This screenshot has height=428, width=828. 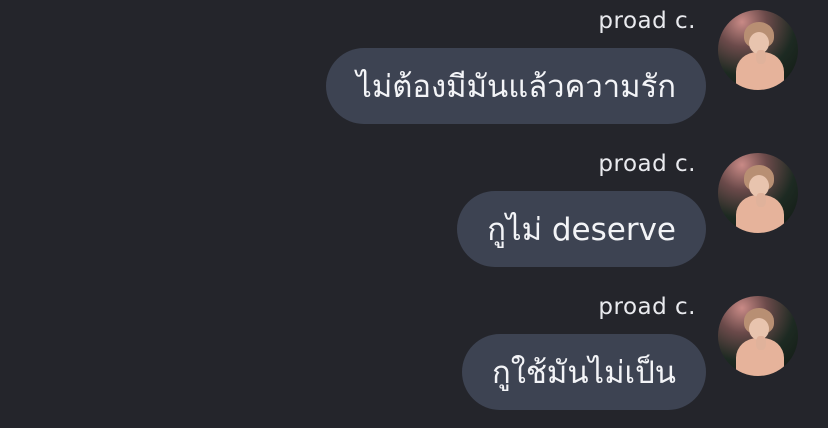 What do you see at coordinates (581, 229) in the screenshot?
I see `message-bubble: กูไม่ deserve` at bounding box center [581, 229].